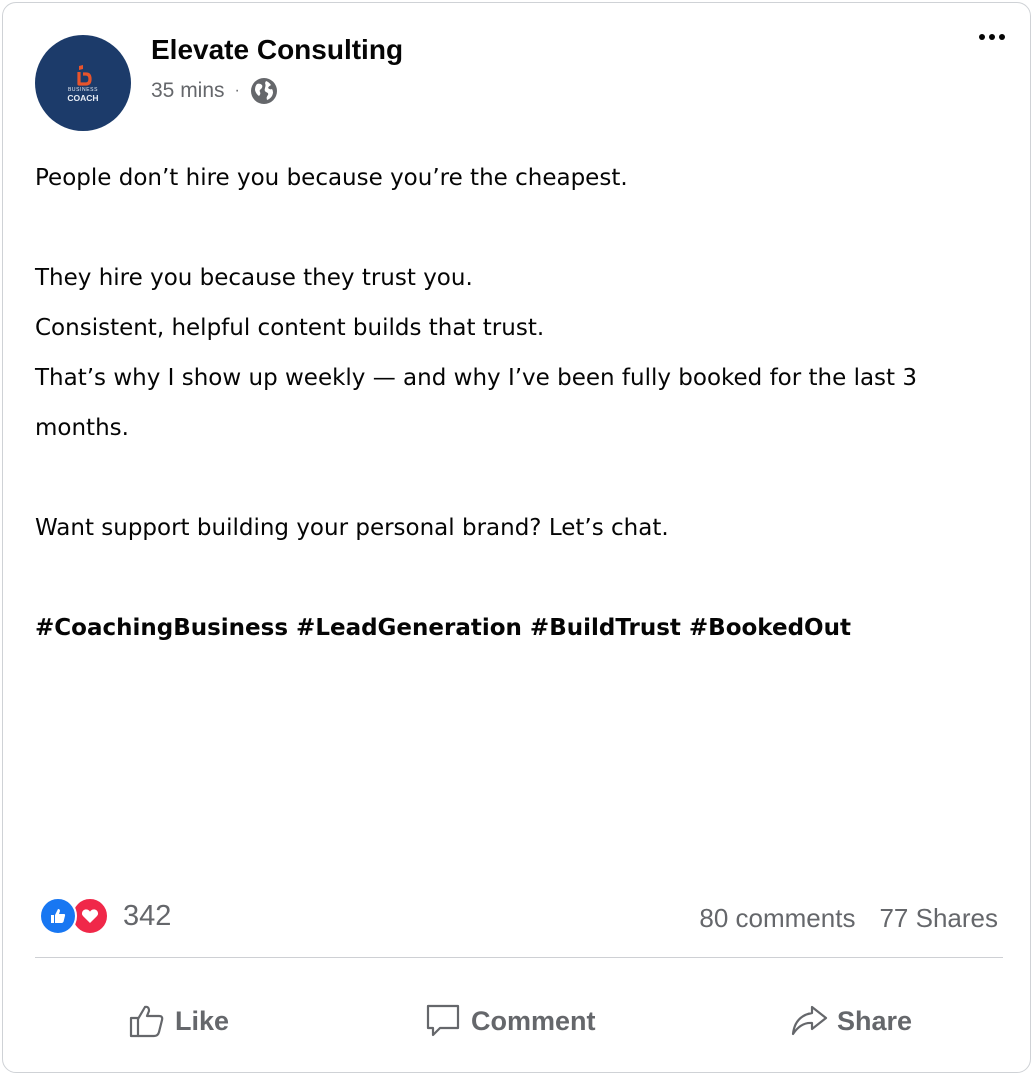 The image size is (1035, 1077). I want to click on author-name: Elevate Consulting, so click(277, 50).